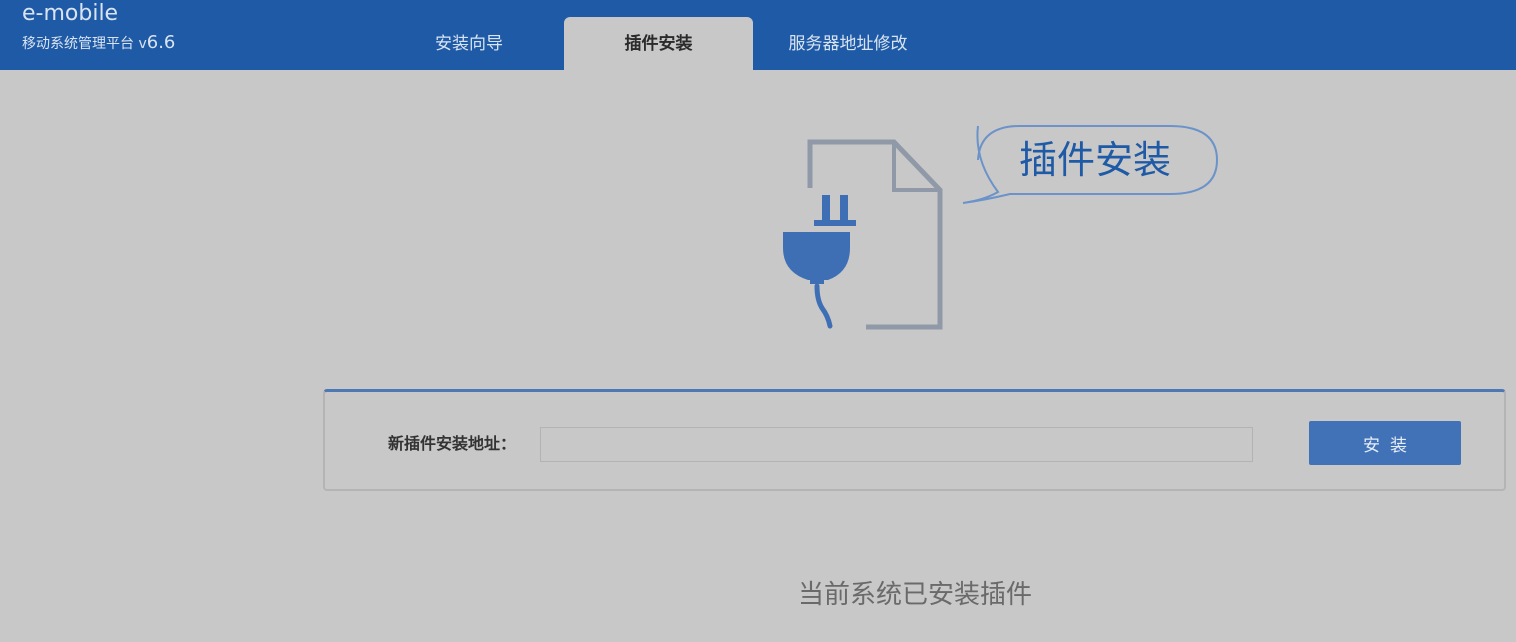 Image resolution: width=1516 pixels, height=642 pixels. What do you see at coordinates (161, 42) in the screenshot?
I see `app-version: 6.6` at bounding box center [161, 42].